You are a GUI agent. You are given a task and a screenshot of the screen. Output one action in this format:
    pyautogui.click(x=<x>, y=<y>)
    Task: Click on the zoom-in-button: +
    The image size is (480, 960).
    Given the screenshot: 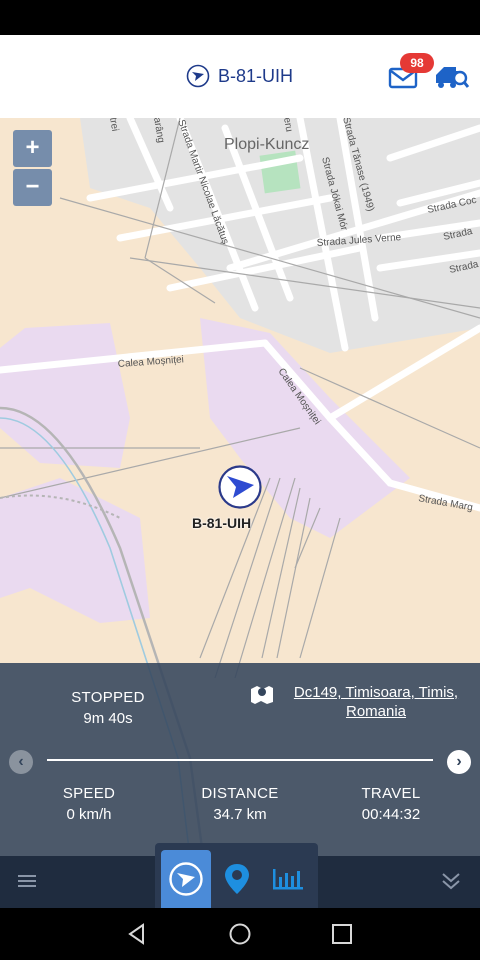 What is the action you would take?
    pyautogui.click(x=32, y=148)
    